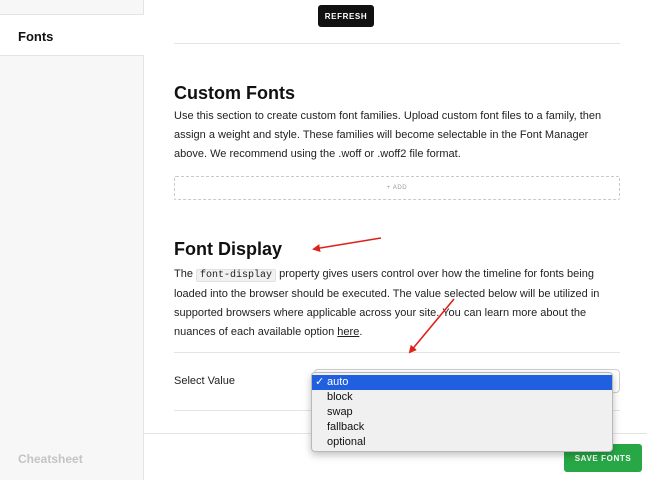 The image size is (647, 480). What do you see at coordinates (462, 382) in the screenshot?
I see `option-auto: ✓ auto` at bounding box center [462, 382].